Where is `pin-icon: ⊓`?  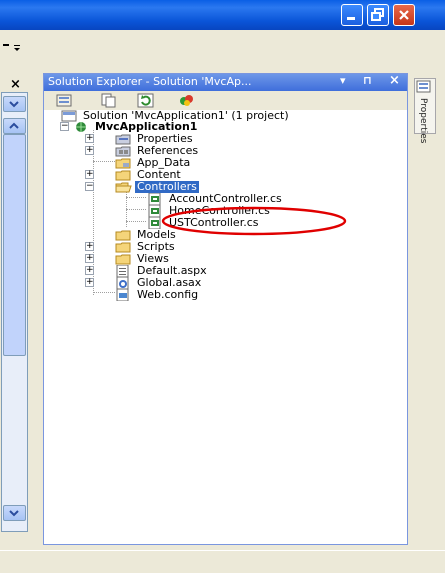
pin-icon: ⊓ is located at coordinates (367, 80).